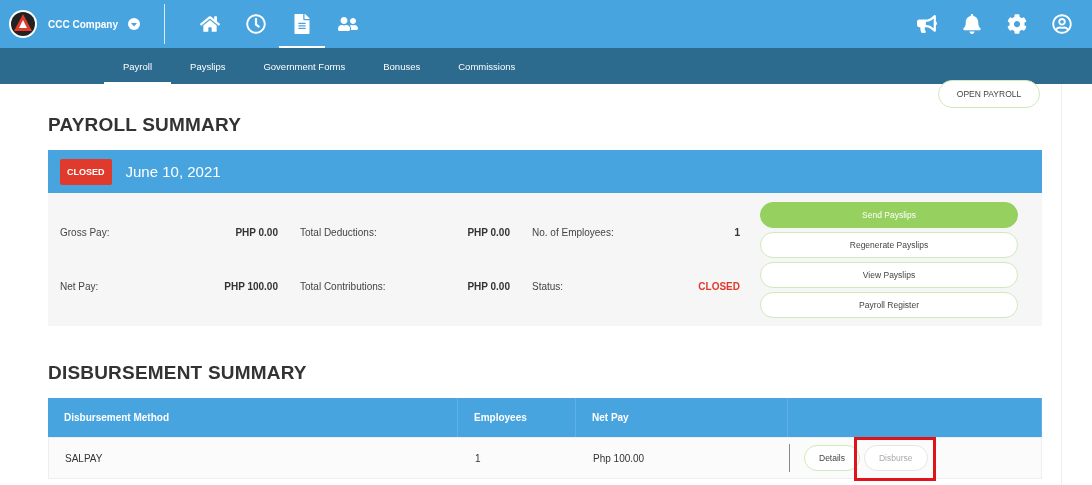  I want to click on column-header: Employees, so click(500, 417).